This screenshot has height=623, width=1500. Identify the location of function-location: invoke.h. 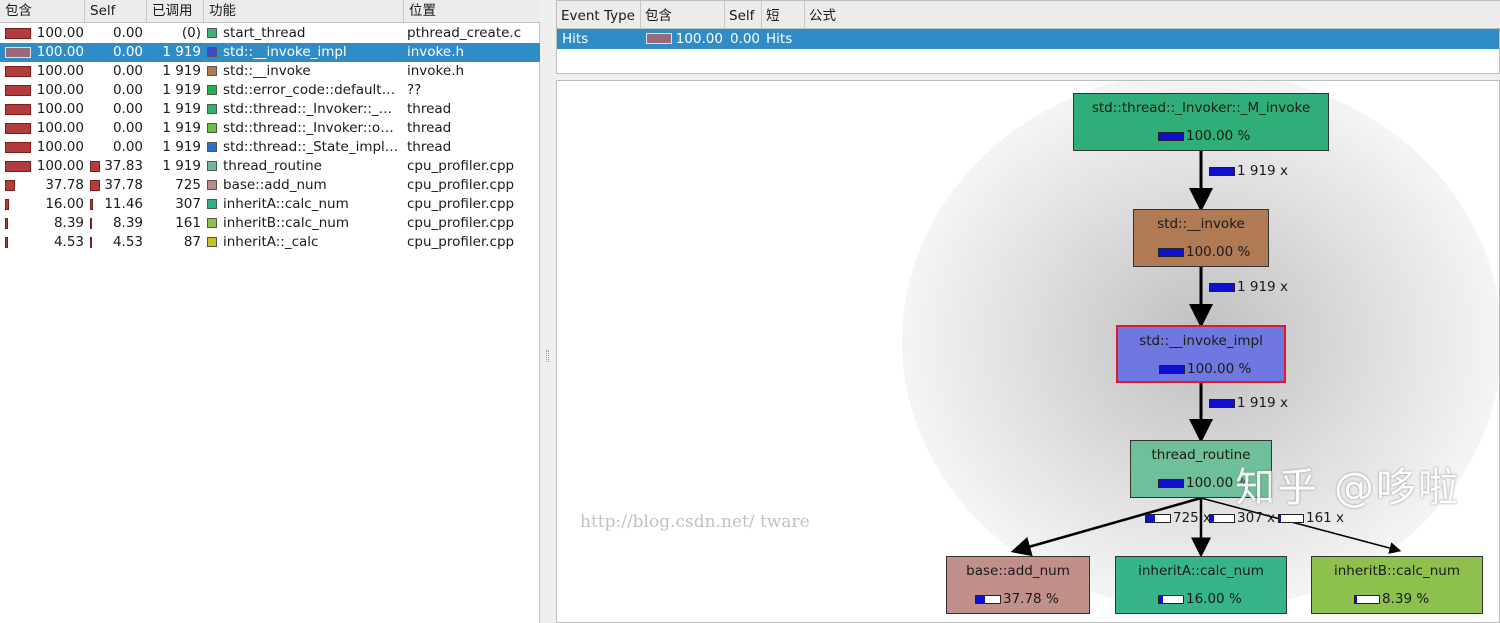
(436, 52).